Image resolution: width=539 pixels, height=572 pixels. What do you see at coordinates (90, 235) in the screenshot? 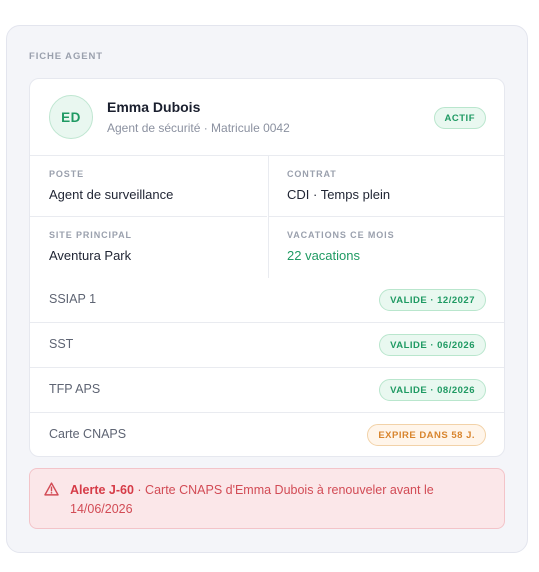
I see `detail-label: SITE PRINCIPAL` at bounding box center [90, 235].